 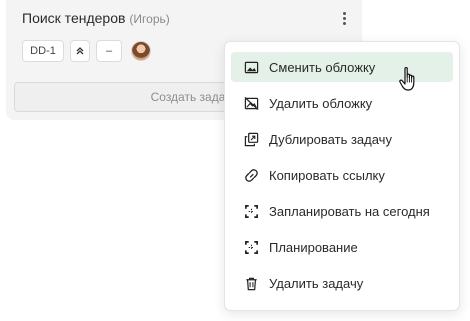 I want to click on menu-item-label: Планирование, so click(x=313, y=247).